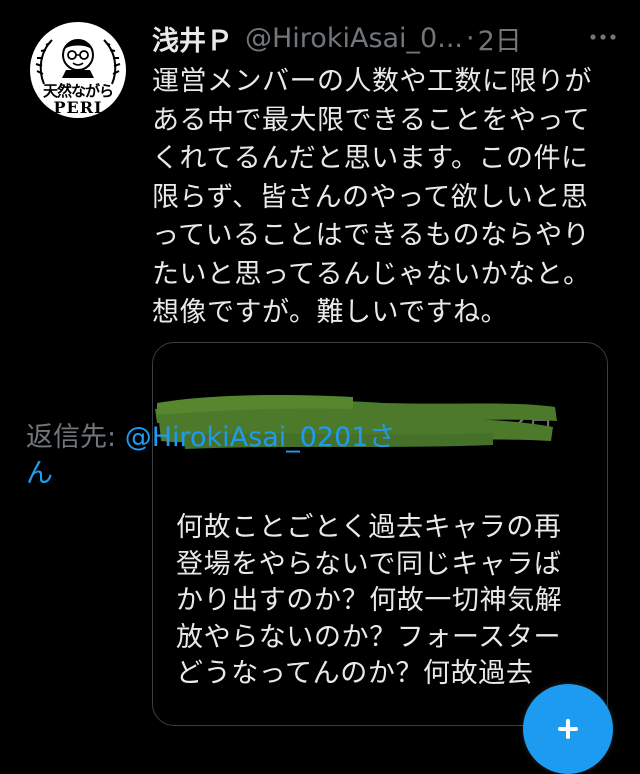 This screenshot has height=774, width=640. I want to click on tweet-header: 浅井Ｐ @HirokiAsai_0... · 2日, so click(382, 38).